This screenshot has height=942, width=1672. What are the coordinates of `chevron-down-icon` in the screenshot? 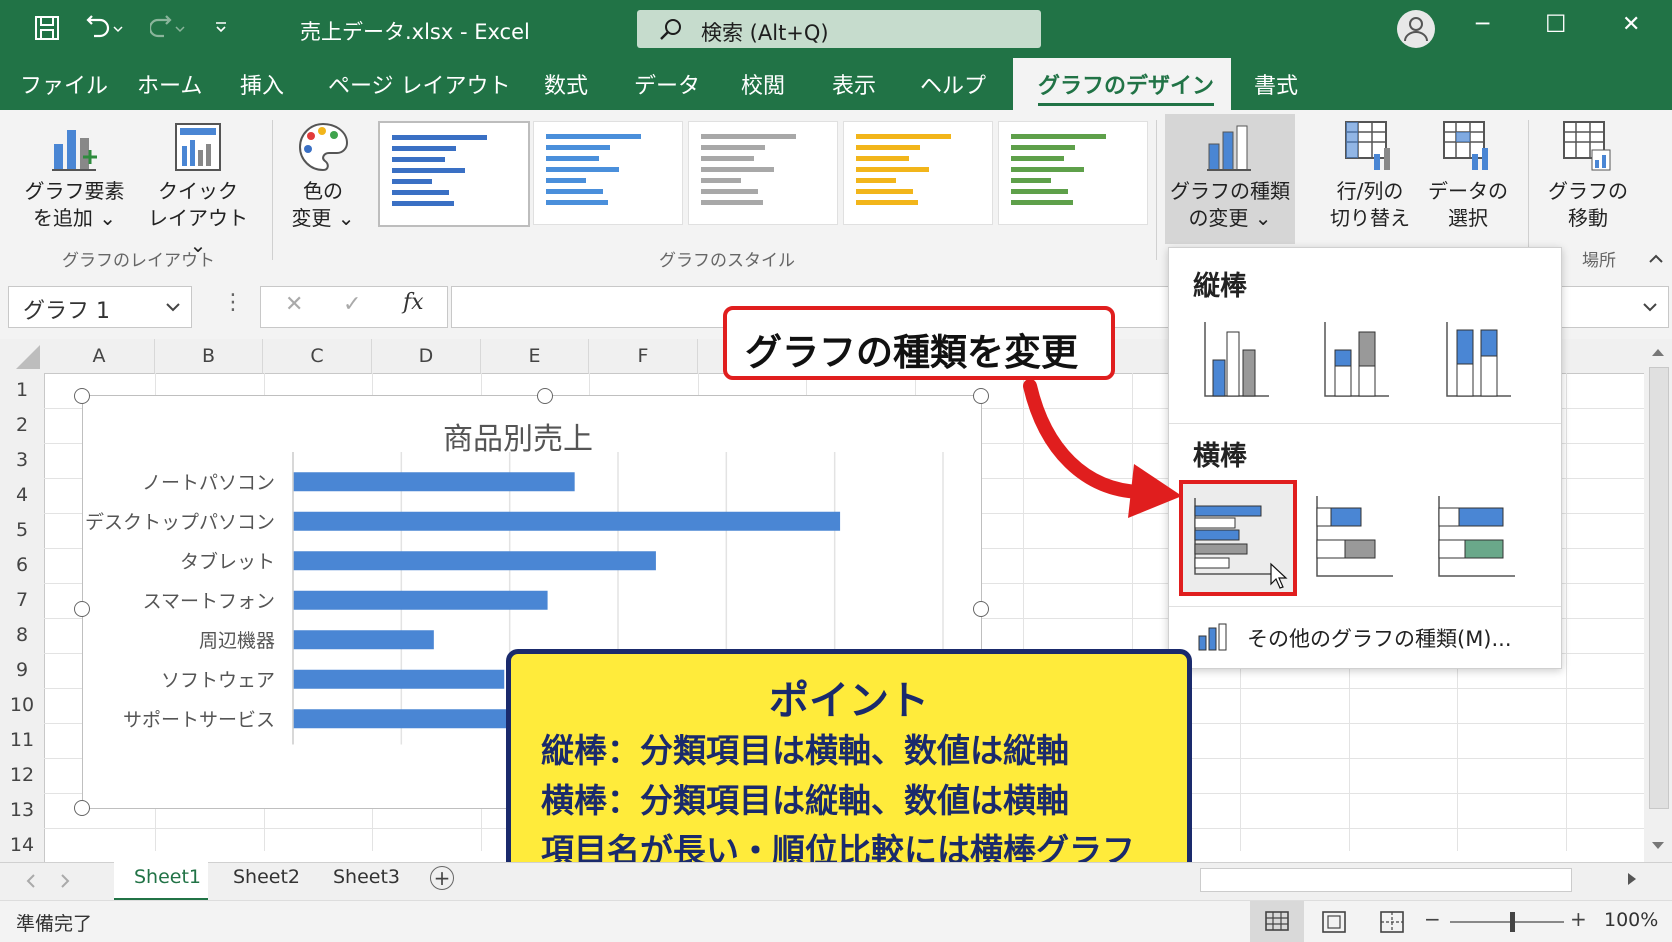 It's located at (173, 307).